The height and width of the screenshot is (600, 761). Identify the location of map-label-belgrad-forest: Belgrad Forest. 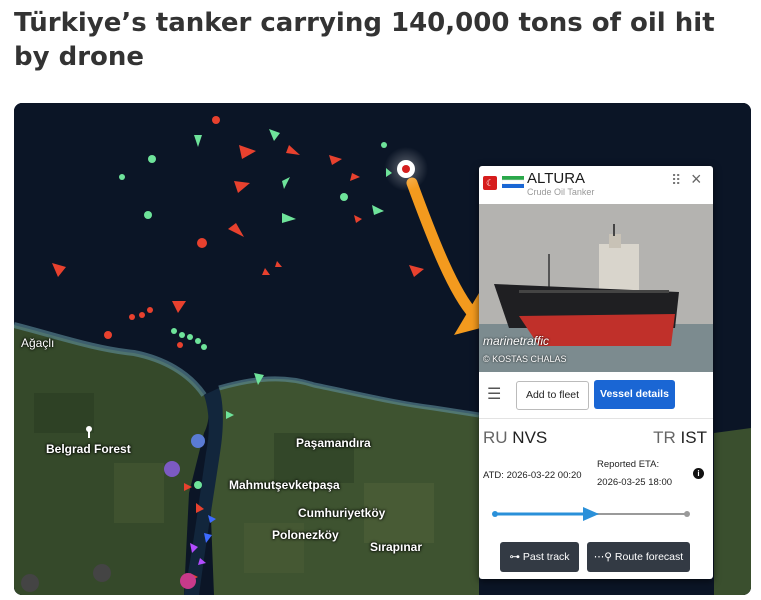
(88, 449).